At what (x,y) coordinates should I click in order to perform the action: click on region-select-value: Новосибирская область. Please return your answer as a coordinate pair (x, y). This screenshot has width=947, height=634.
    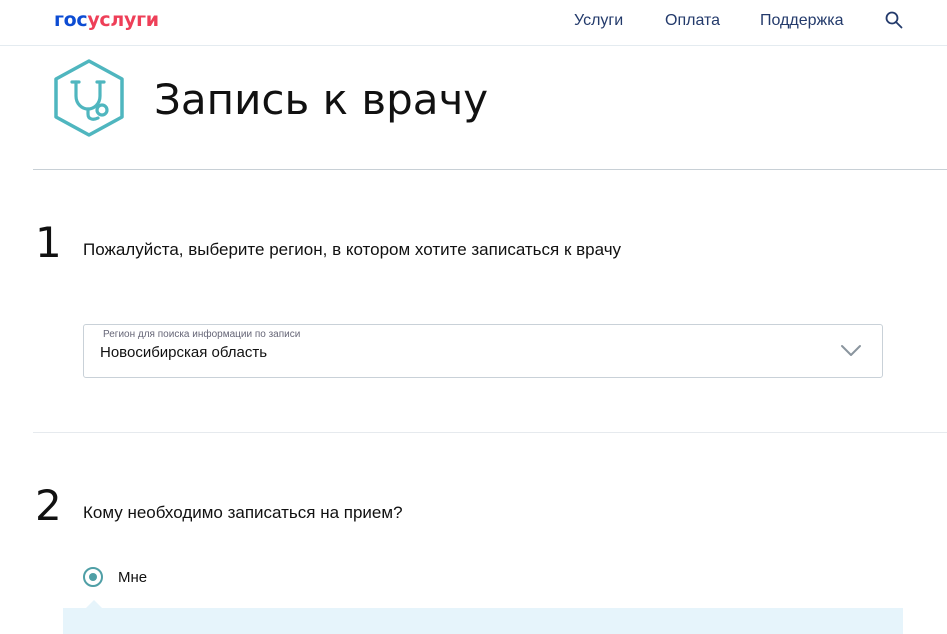
    Looking at the image, I should click on (184, 352).